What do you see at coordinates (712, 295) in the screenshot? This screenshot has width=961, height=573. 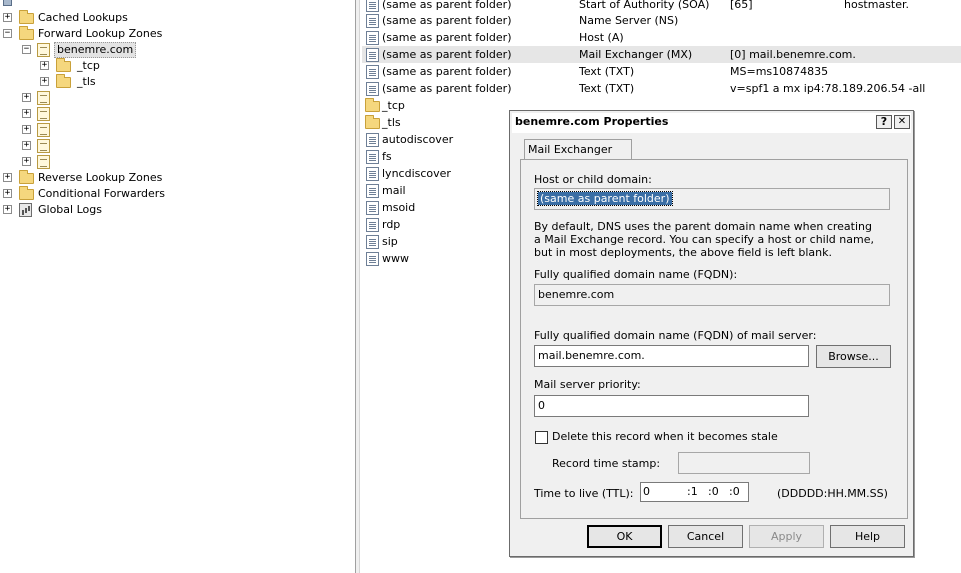 I see `fqdn-field: benemre.com` at bounding box center [712, 295].